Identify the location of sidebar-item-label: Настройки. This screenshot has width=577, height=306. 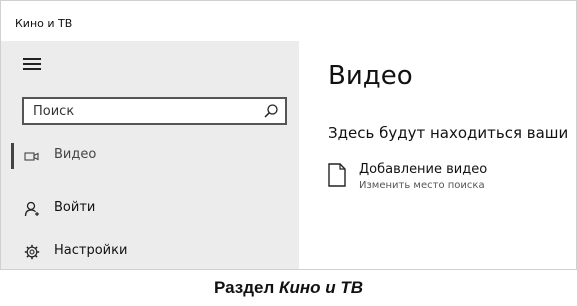
(91, 250).